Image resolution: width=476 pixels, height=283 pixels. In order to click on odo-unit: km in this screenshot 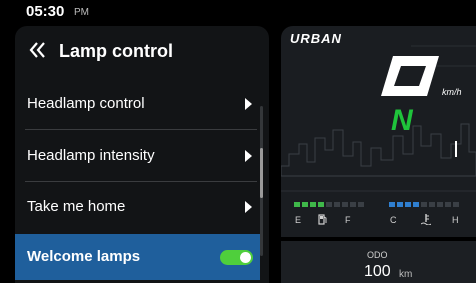, I will do `click(406, 274)`.